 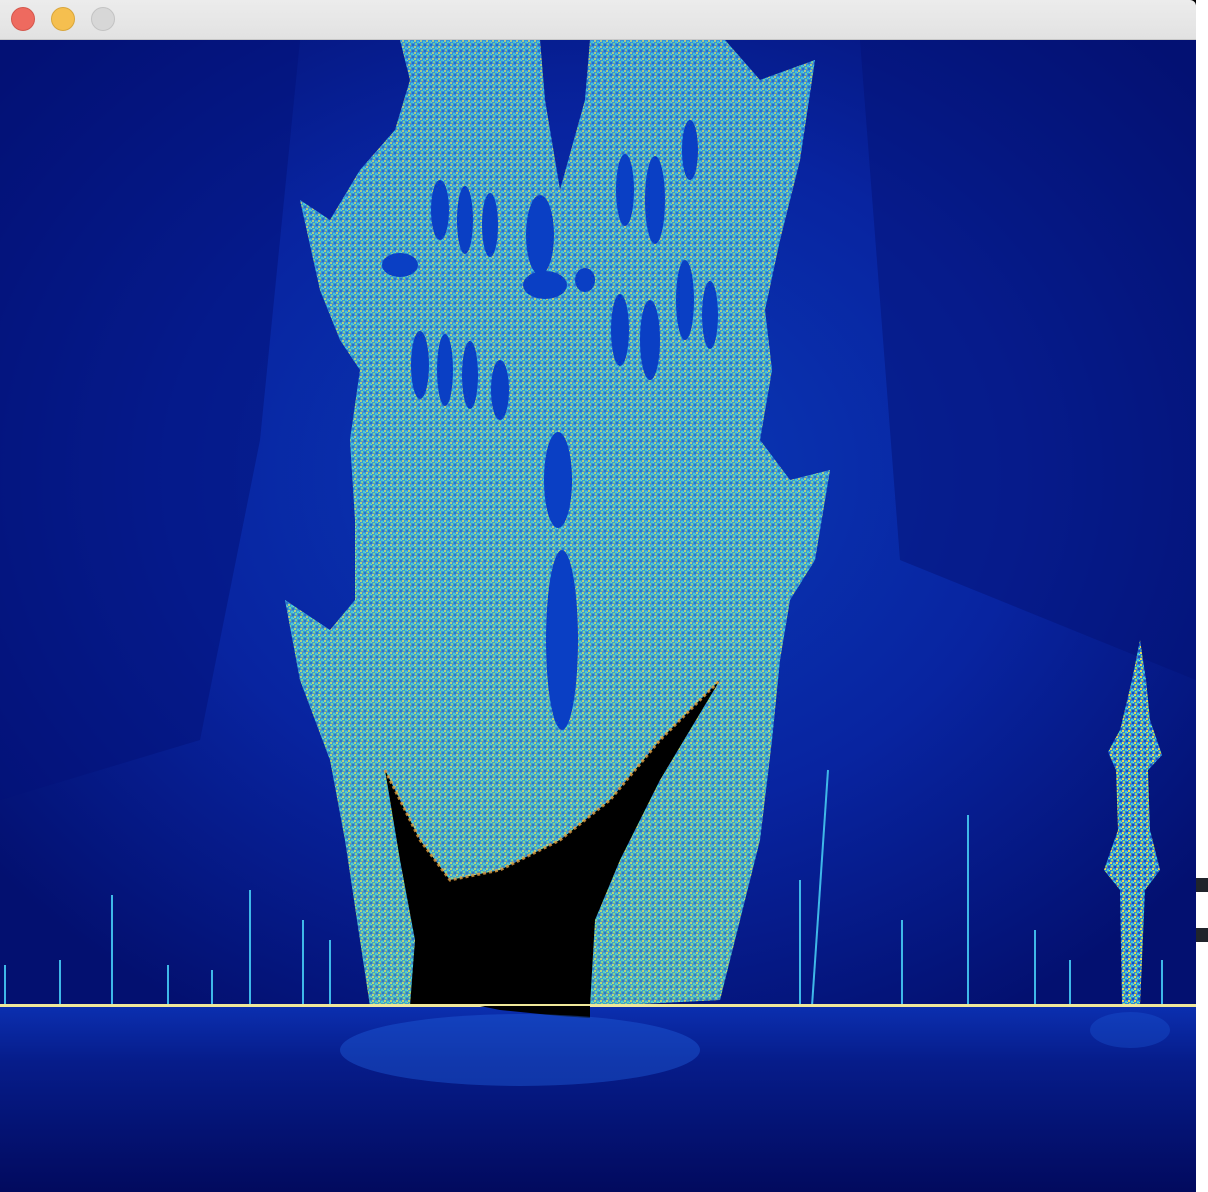 What do you see at coordinates (1202, 596) in the screenshot?
I see `desktop-edge` at bounding box center [1202, 596].